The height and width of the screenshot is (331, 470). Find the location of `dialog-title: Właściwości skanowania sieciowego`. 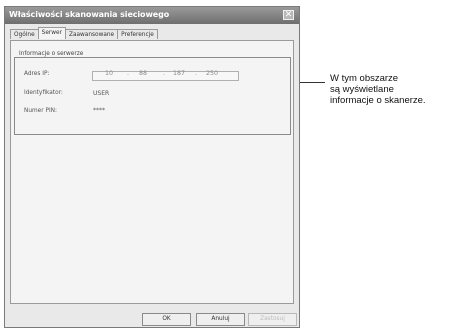

dialog-title: Właściwości skanowania sieciowego is located at coordinates (89, 14).